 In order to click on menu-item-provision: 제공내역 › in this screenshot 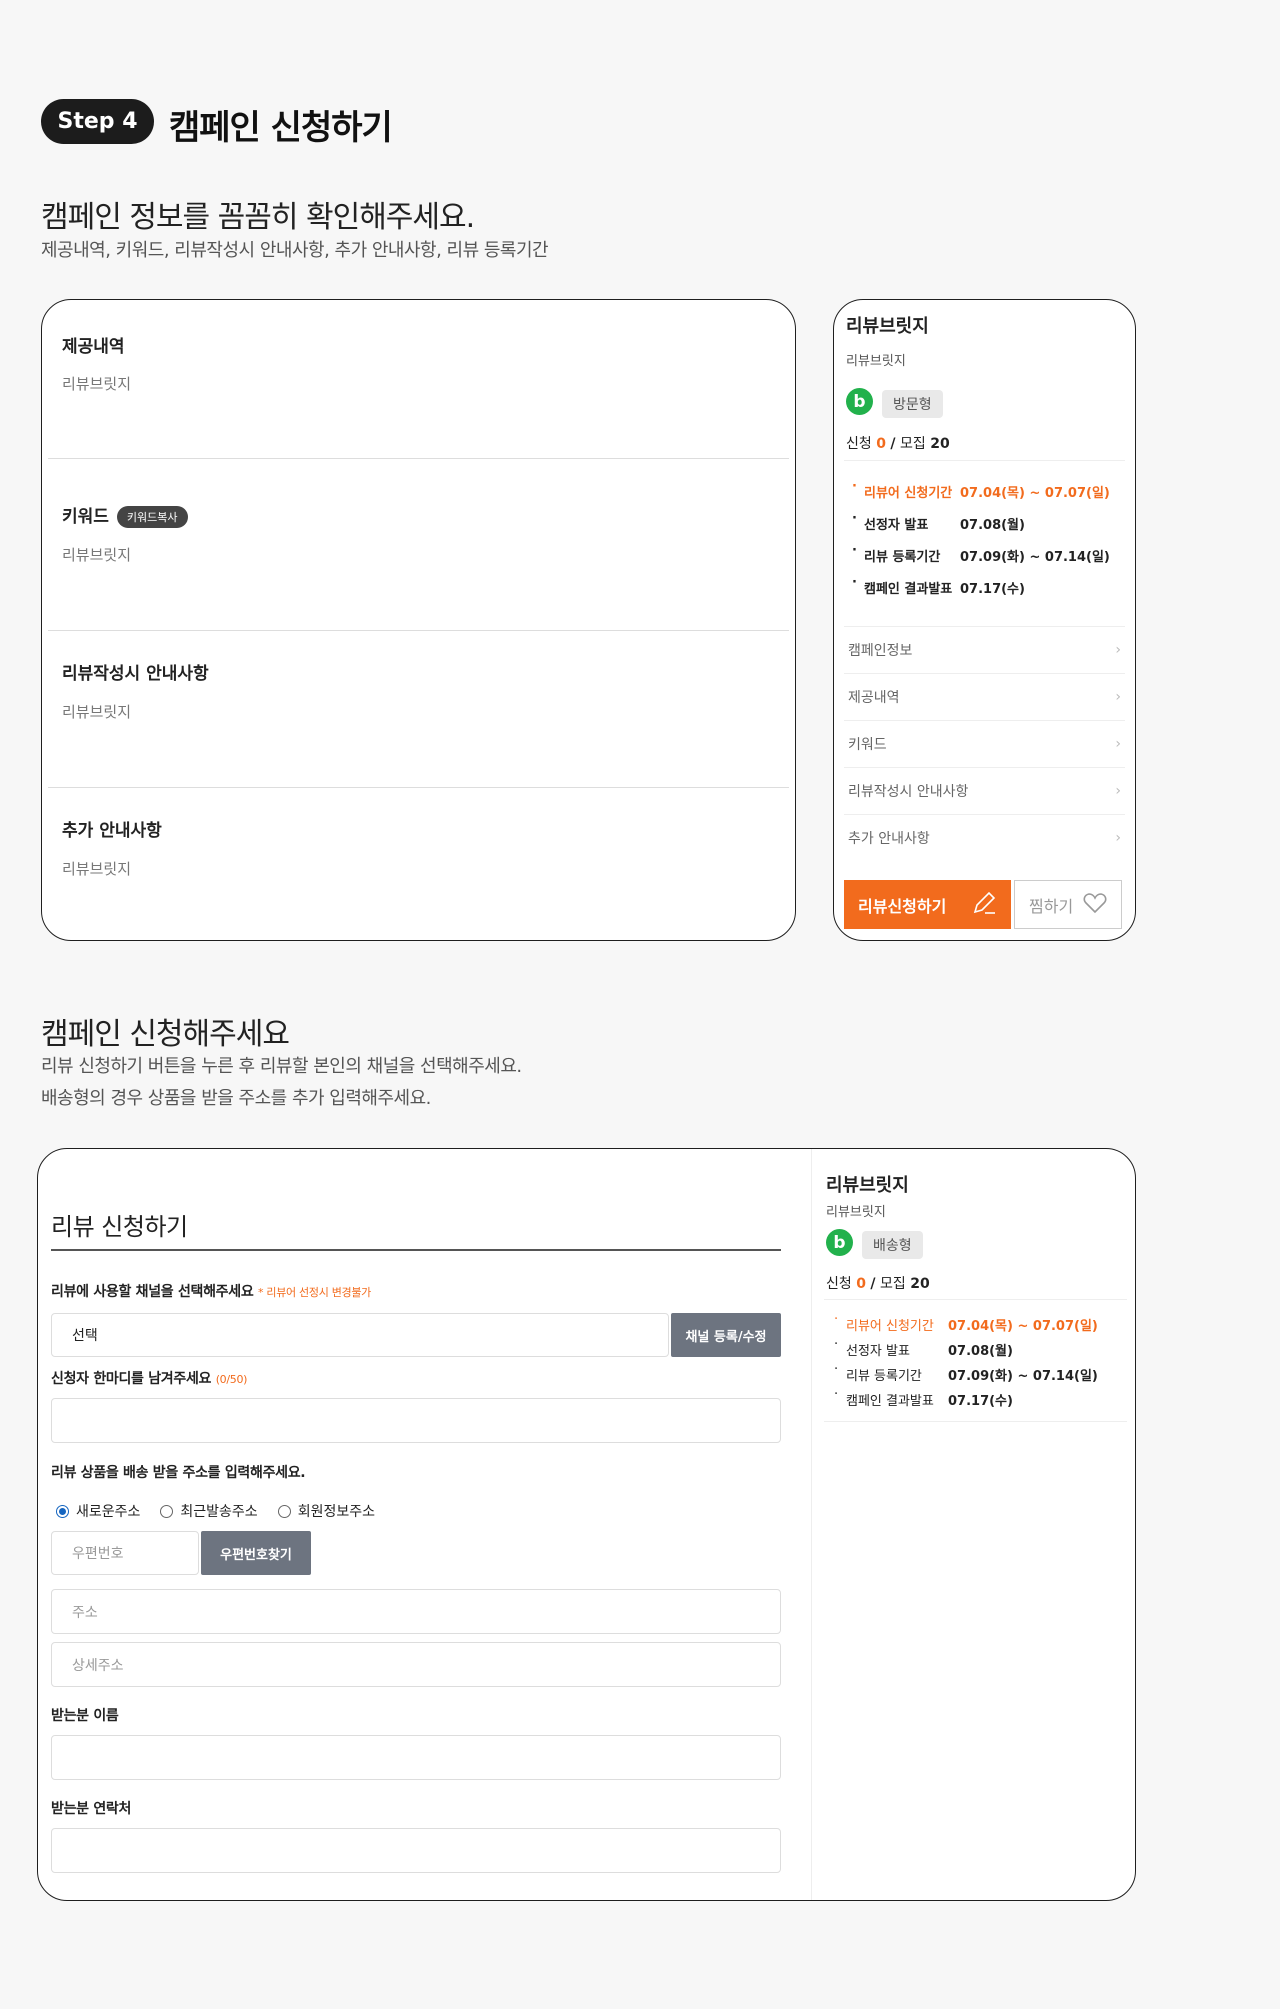, I will do `click(984, 696)`.